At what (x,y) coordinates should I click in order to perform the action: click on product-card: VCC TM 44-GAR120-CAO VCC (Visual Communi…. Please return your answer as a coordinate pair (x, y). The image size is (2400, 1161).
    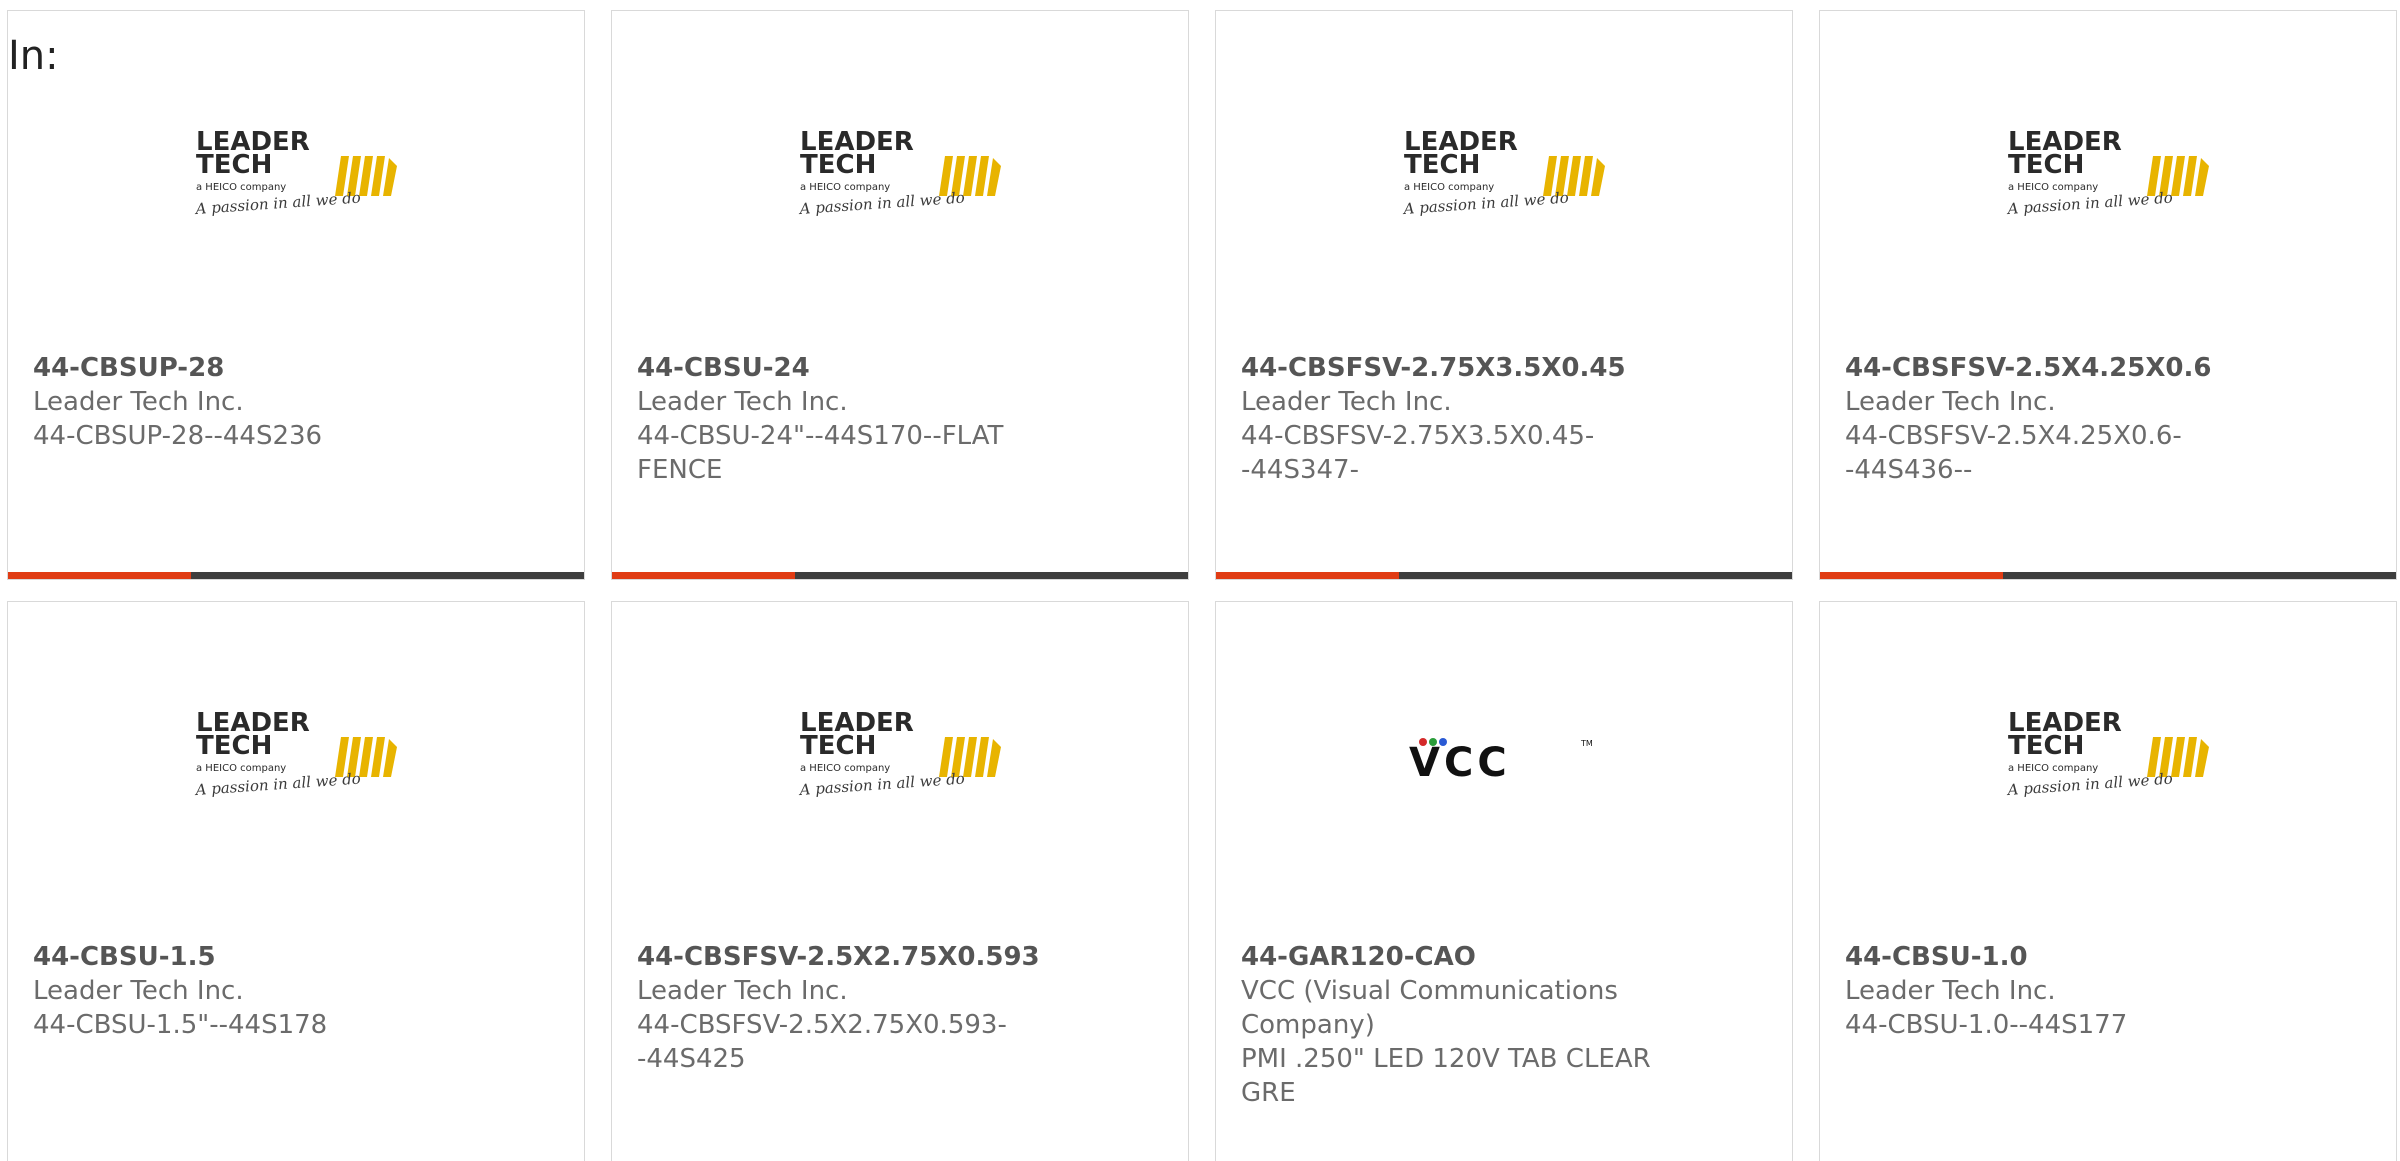
    Looking at the image, I should click on (1504, 881).